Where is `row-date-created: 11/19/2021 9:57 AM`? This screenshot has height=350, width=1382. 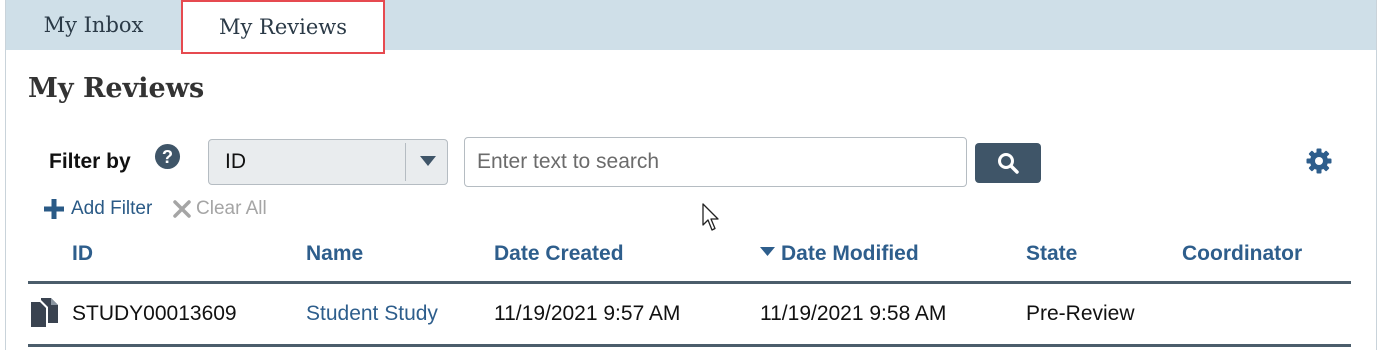 row-date-created: 11/19/2021 9:57 AM is located at coordinates (587, 313).